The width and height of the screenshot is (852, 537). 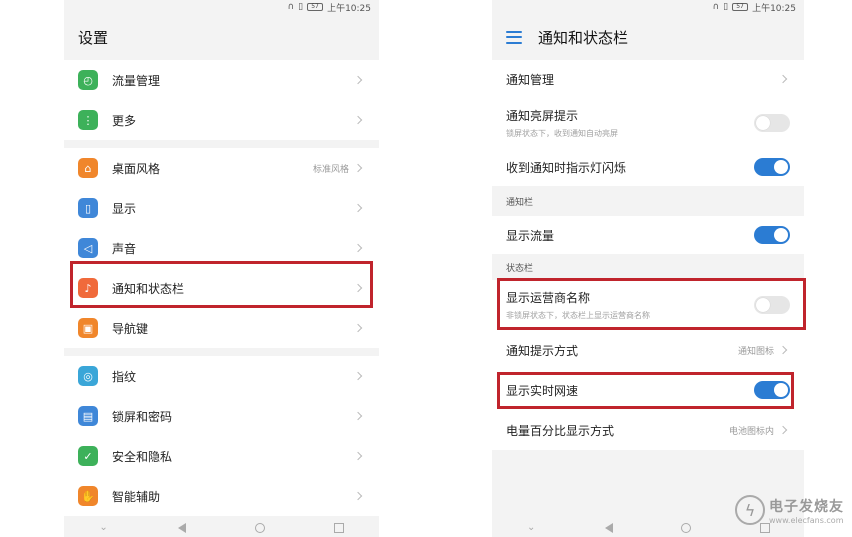 What do you see at coordinates (142, 416) in the screenshot?
I see `settings-item-label: 锁屏和密码` at bounding box center [142, 416].